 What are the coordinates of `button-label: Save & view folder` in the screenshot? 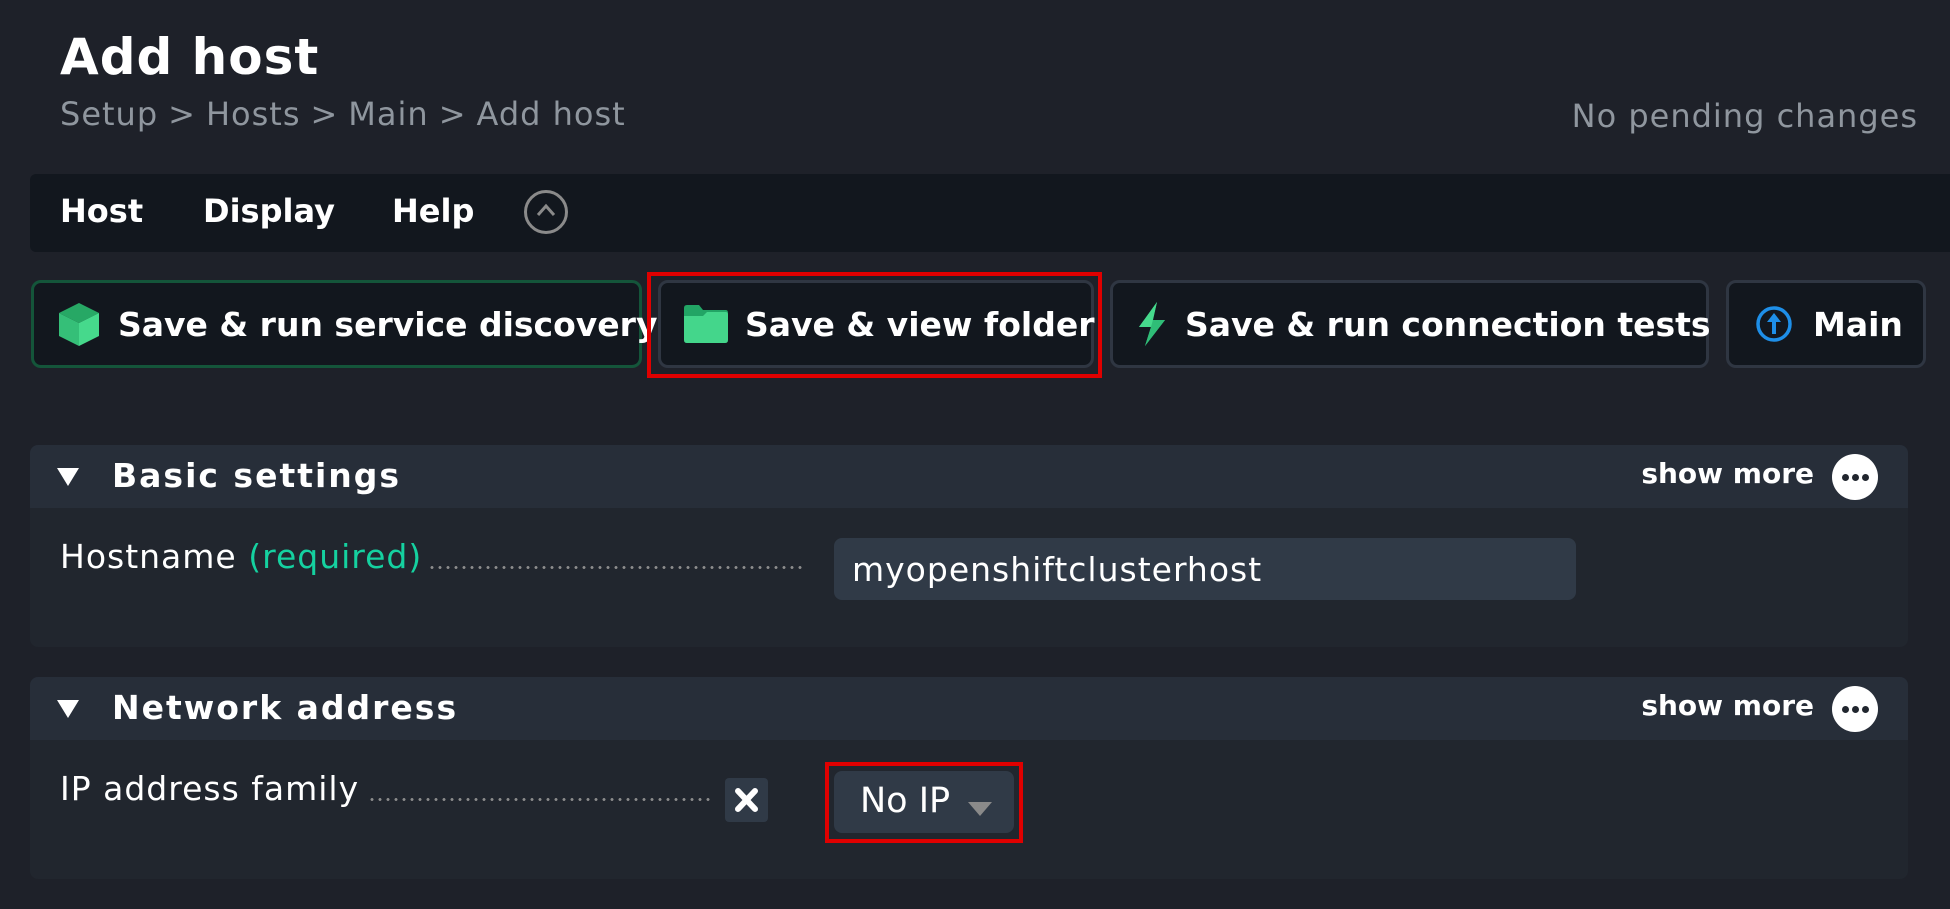 It's located at (920, 324).